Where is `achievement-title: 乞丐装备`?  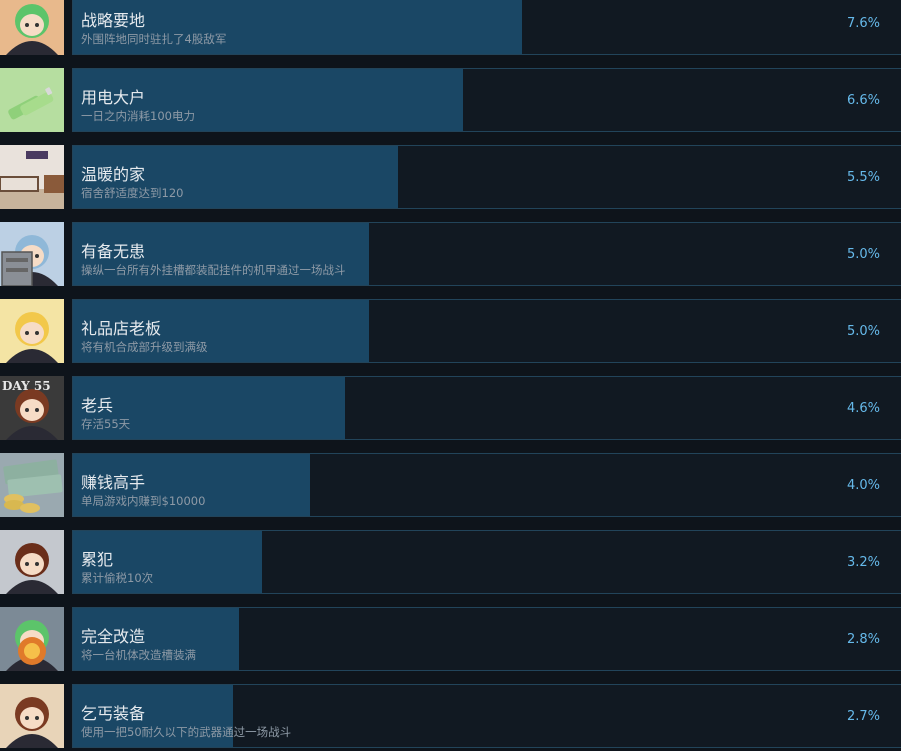 achievement-title: 乞丐装备 is located at coordinates (113, 713).